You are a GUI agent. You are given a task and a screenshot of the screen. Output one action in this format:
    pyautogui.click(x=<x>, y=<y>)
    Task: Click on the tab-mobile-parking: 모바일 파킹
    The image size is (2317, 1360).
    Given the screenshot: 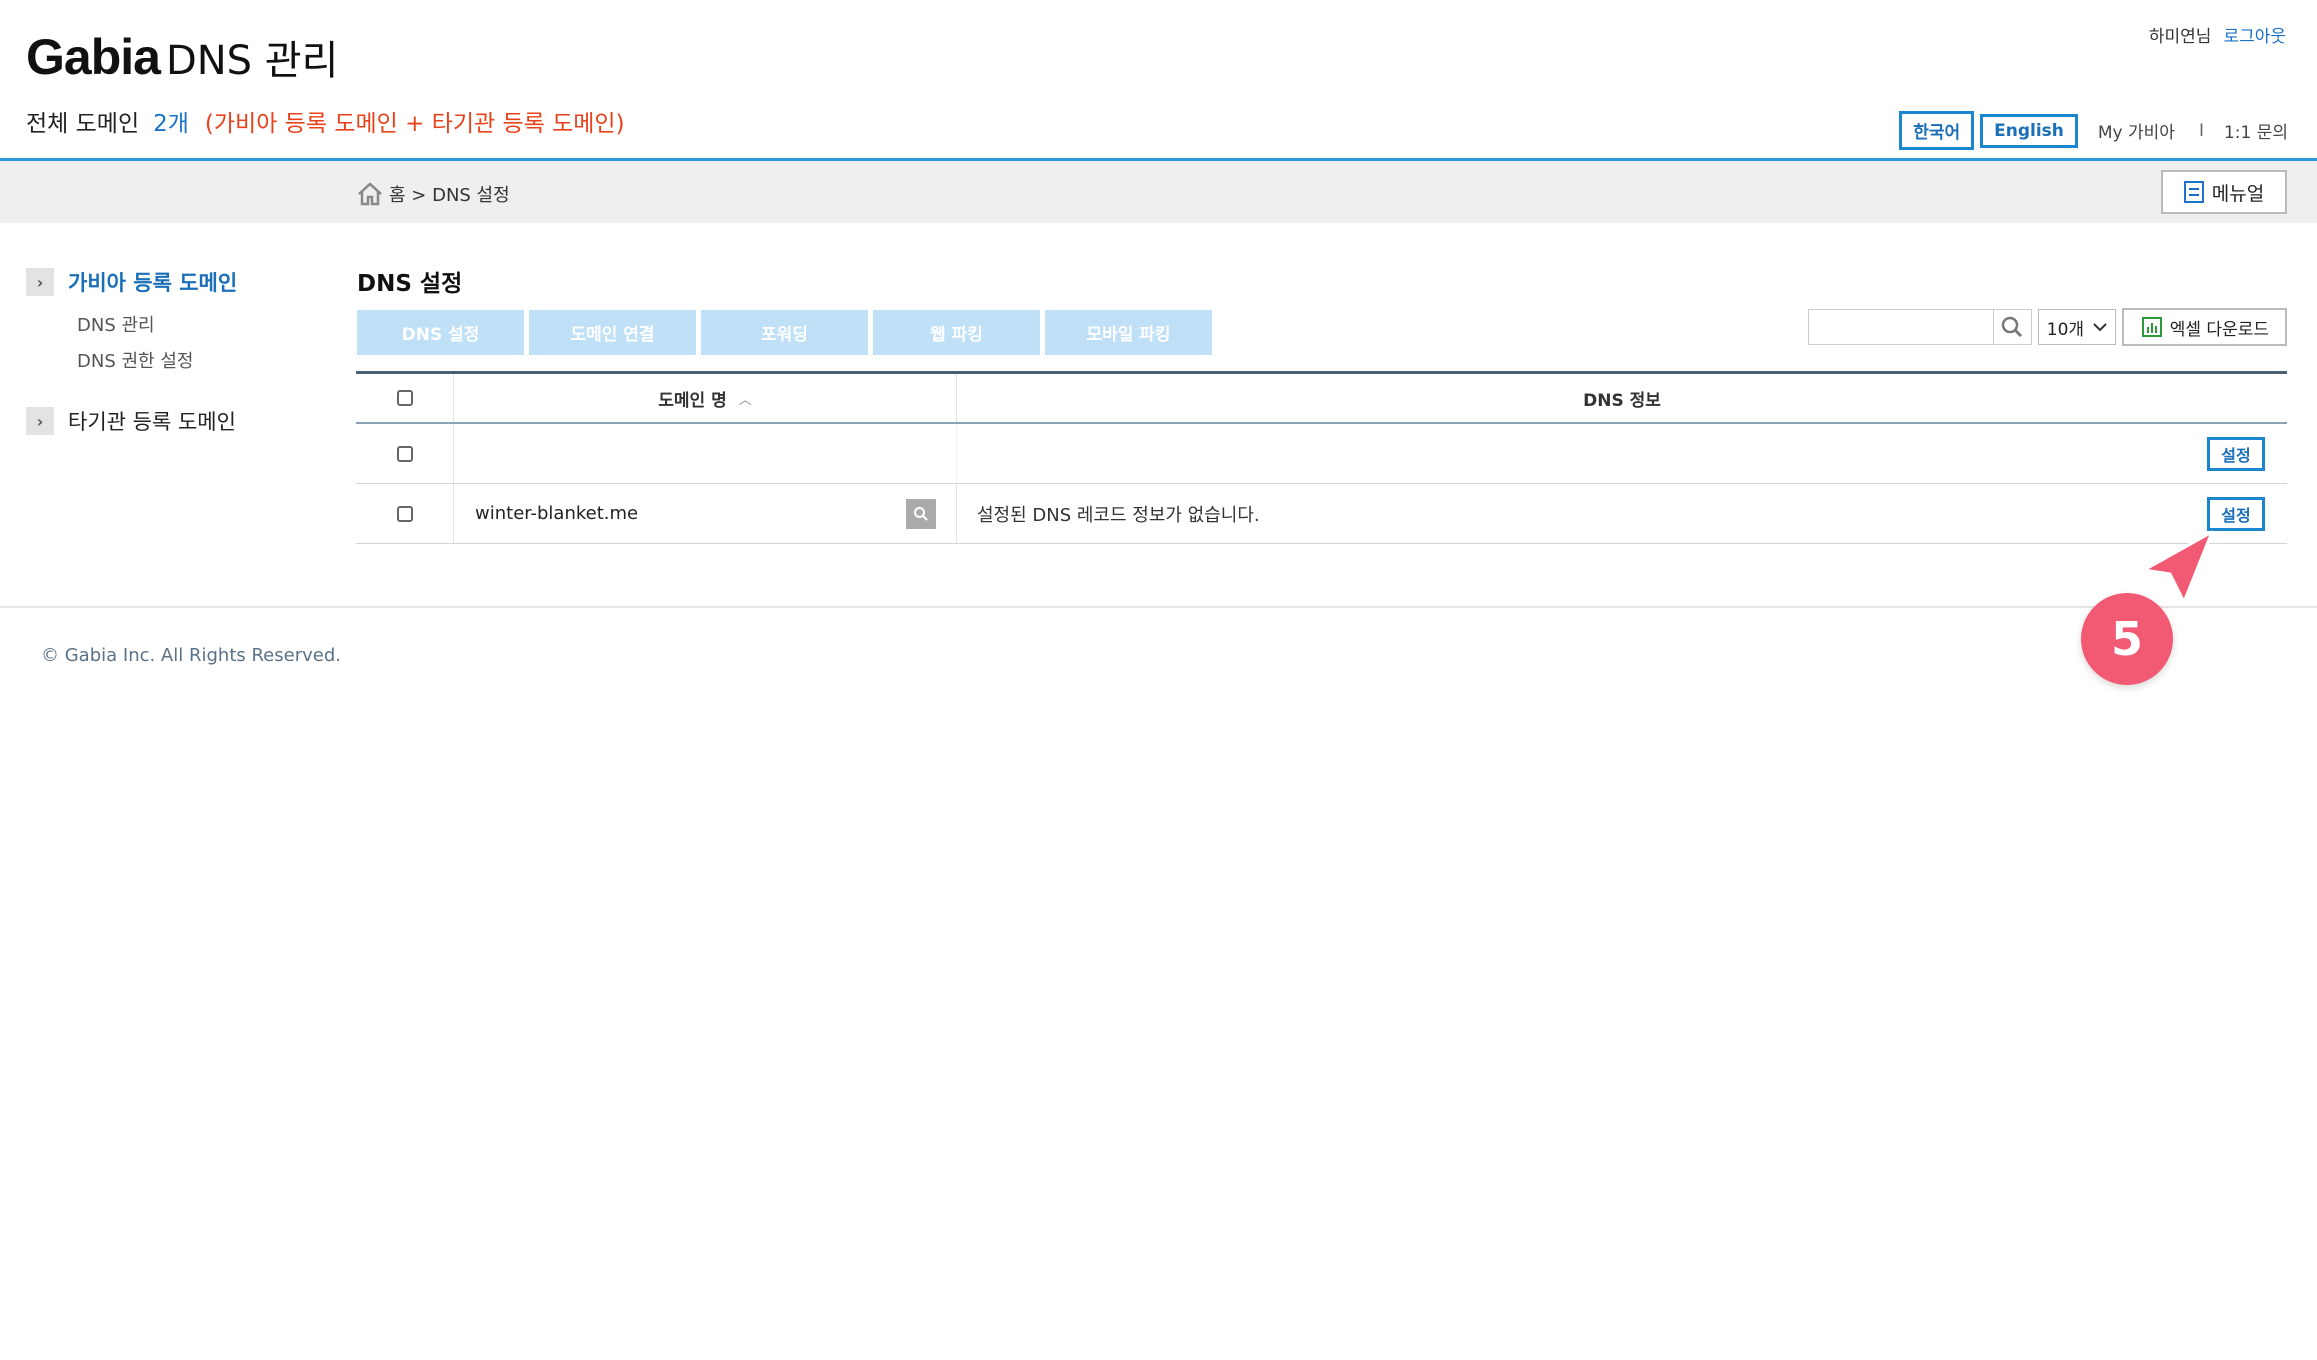 What is the action you would take?
    pyautogui.click(x=1128, y=332)
    